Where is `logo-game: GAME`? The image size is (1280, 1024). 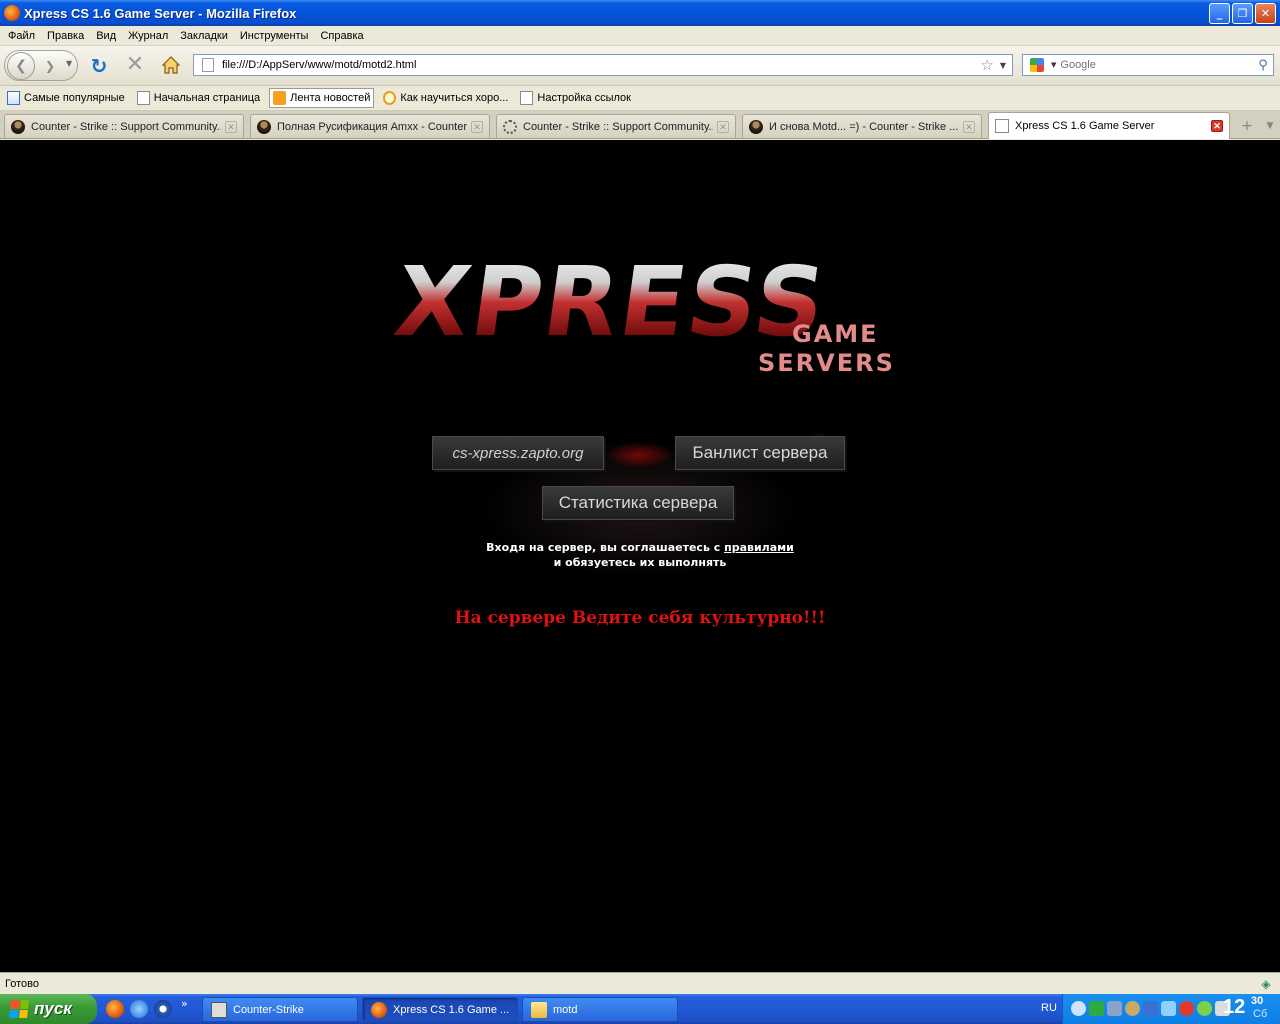
logo-game: GAME is located at coordinates (835, 334).